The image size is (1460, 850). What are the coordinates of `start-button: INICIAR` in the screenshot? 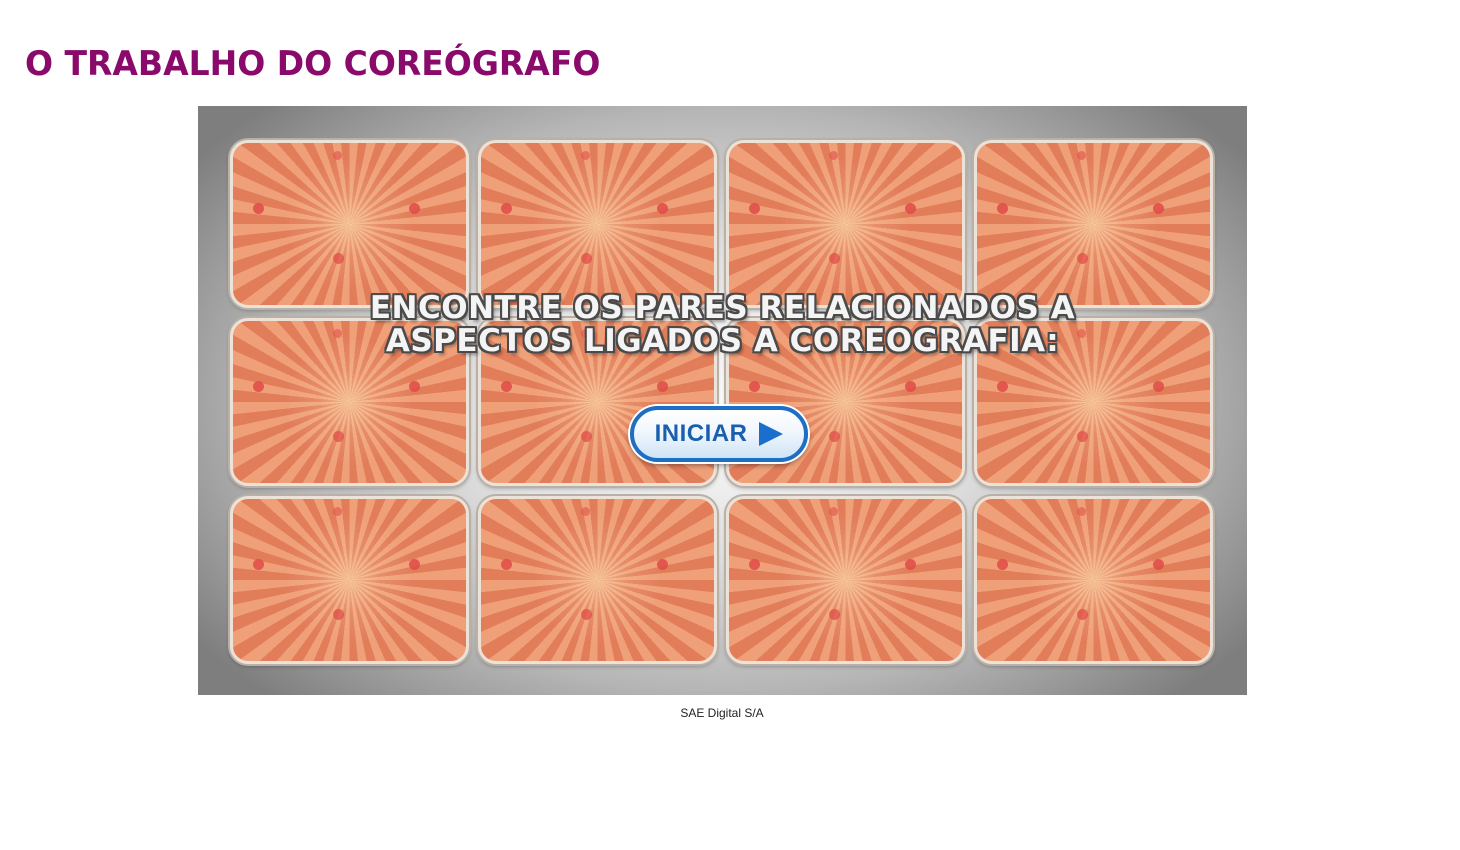 It's located at (719, 434).